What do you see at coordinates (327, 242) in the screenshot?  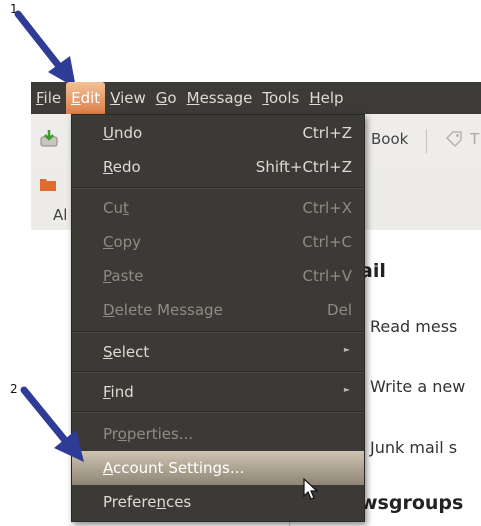 I see `copy-shortcut: Ctrl+C` at bounding box center [327, 242].